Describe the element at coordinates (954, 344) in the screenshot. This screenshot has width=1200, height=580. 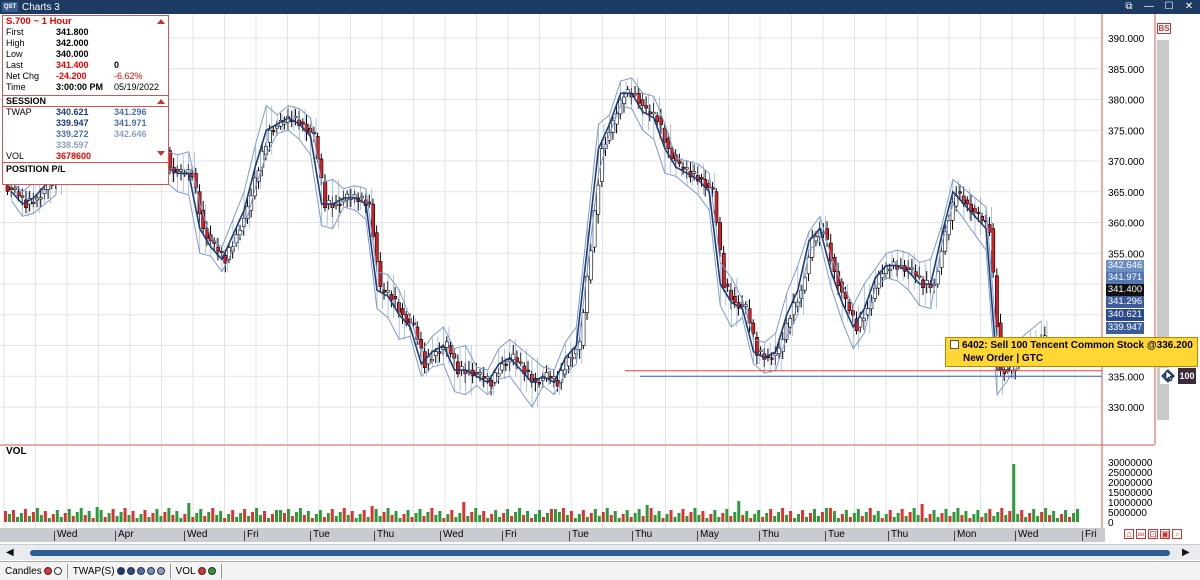
I see `order-icon` at that location.